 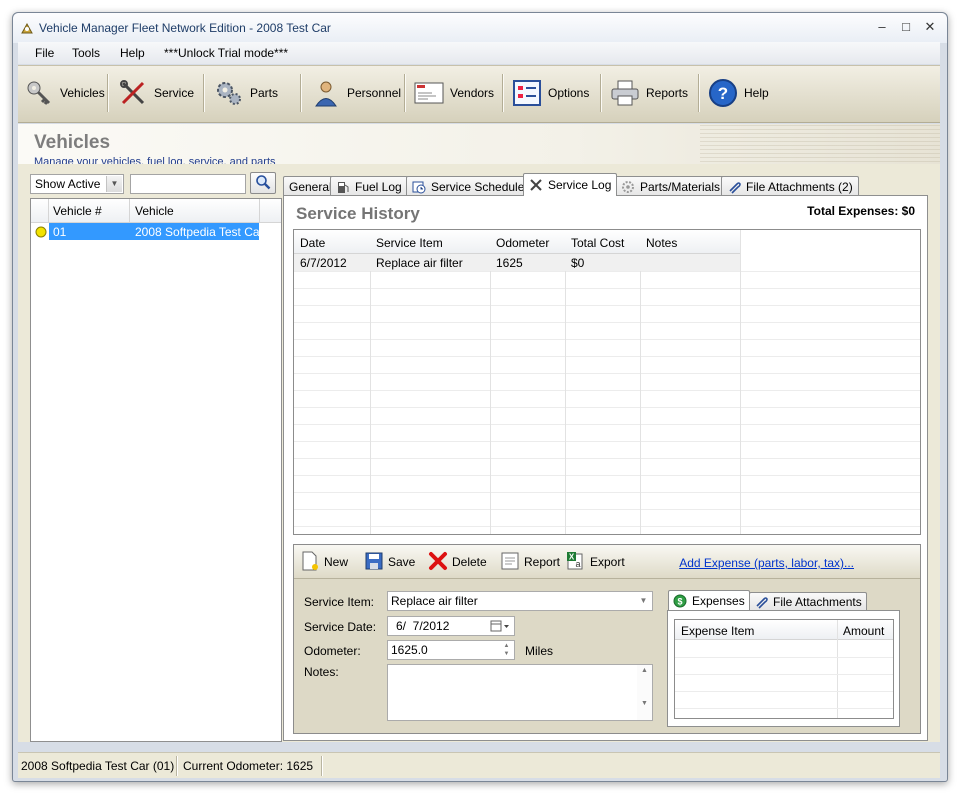 What do you see at coordinates (451, 650) in the screenshot?
I see `odometer-input: 1625.0 ▲ ▼` at bounding box center [451, 650].